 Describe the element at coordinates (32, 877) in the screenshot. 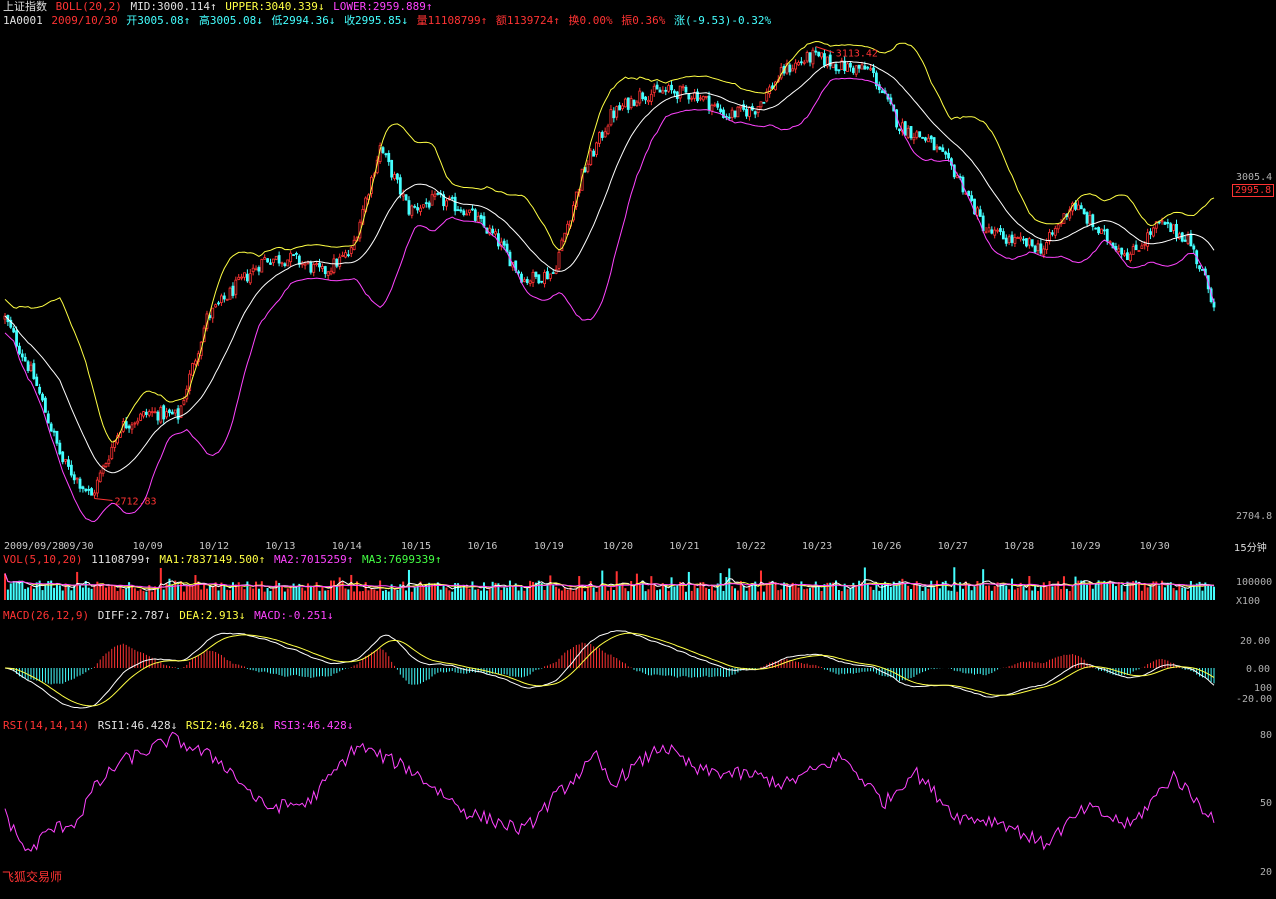

I see `brand-label: 飞狐交易师` at that location.